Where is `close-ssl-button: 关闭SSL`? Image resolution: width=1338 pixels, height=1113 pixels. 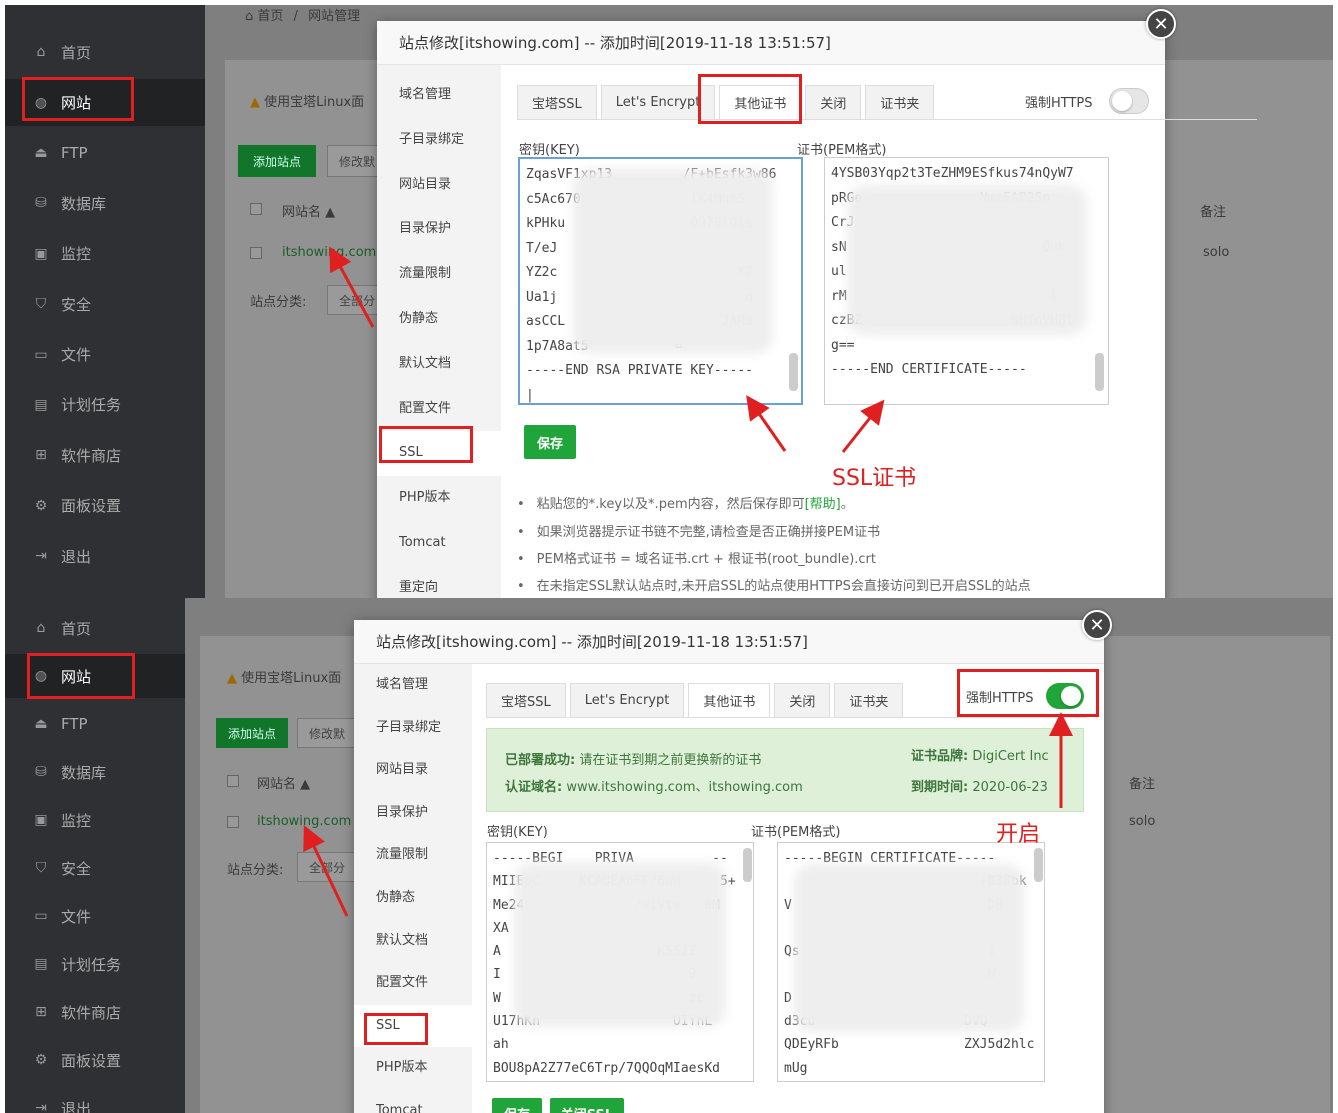 close-ssl-button: 关闭SSL is located at coordinates (587, 1105).